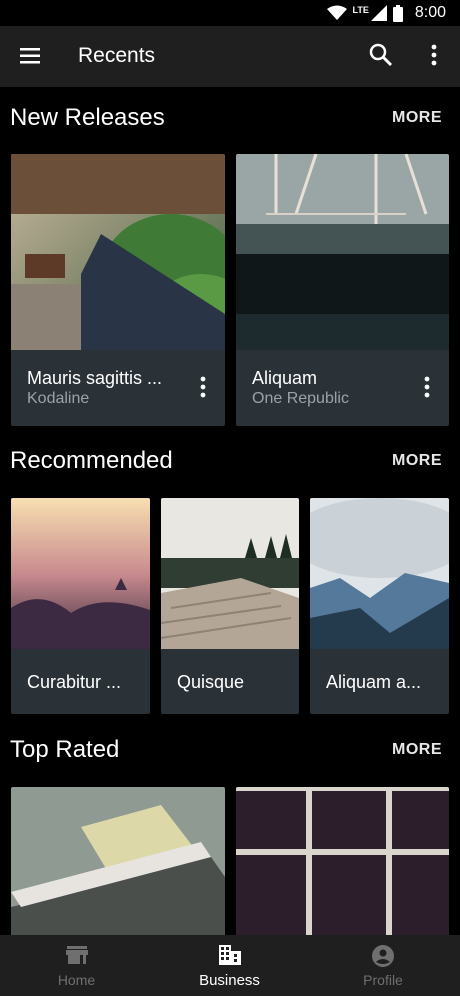 The image size is (460, 996). I want to click on profile-icon, so click(383, 956).